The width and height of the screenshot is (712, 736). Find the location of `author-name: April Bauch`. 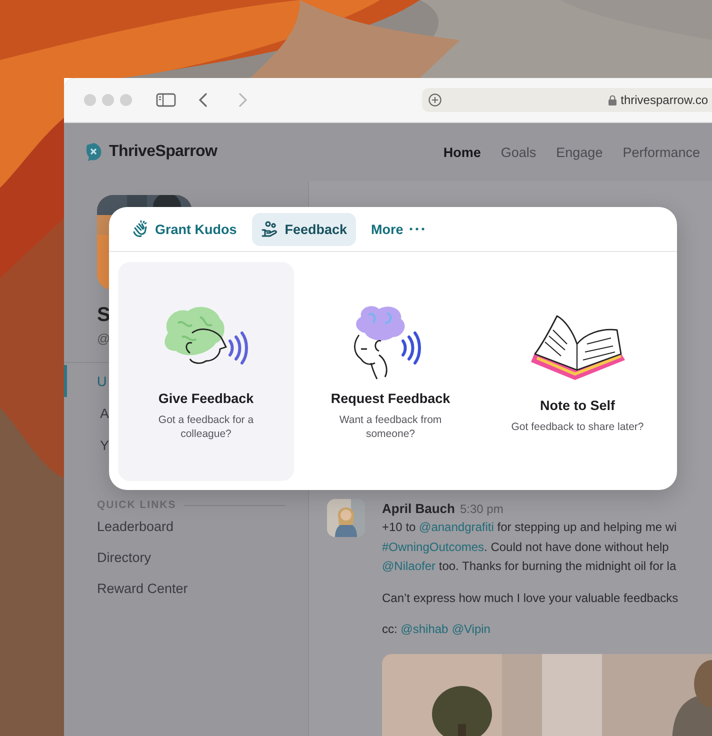

author-name: April Bauch is located at coordinates (418, 508).